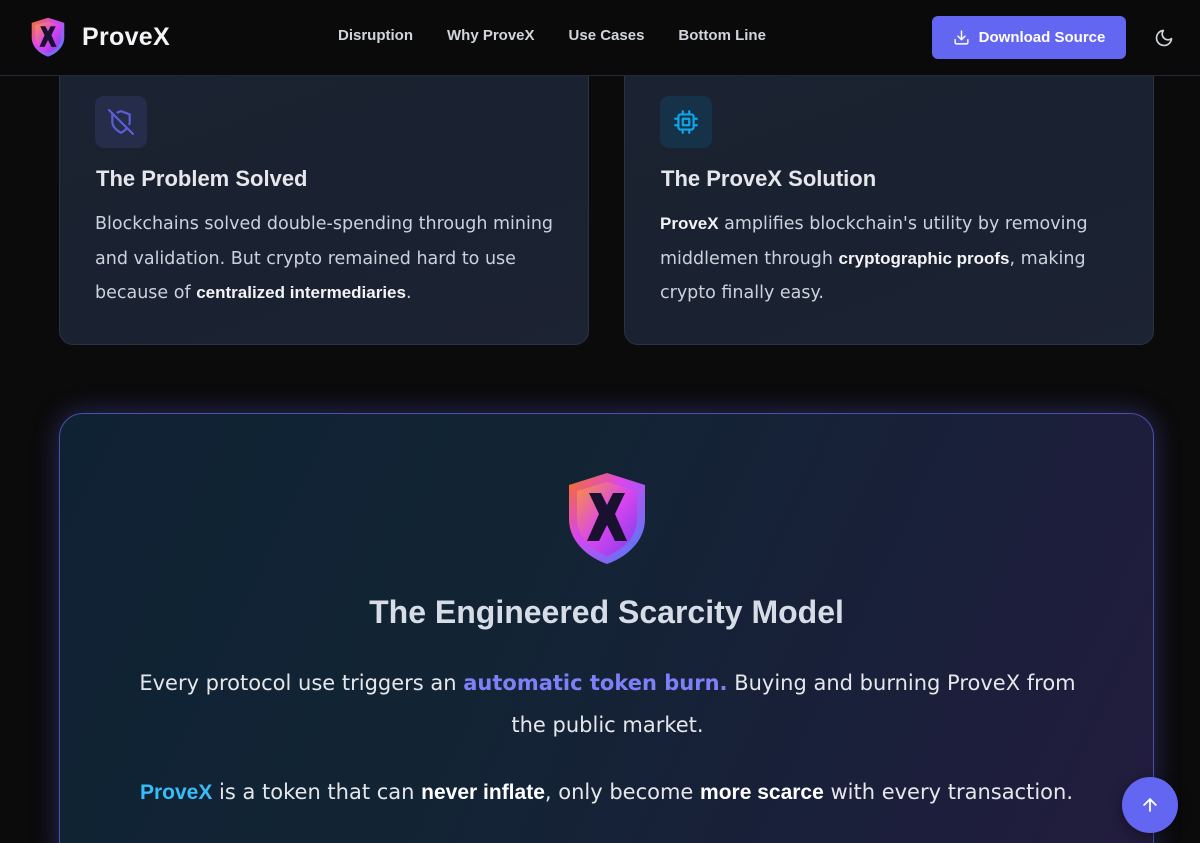 The width and height of the screenshot is (1200, 843). What do you see at coordinates (375, 35) in the screenshot?
I see `nav-link-disruption: Disruption` at bounding box center [375, 35].